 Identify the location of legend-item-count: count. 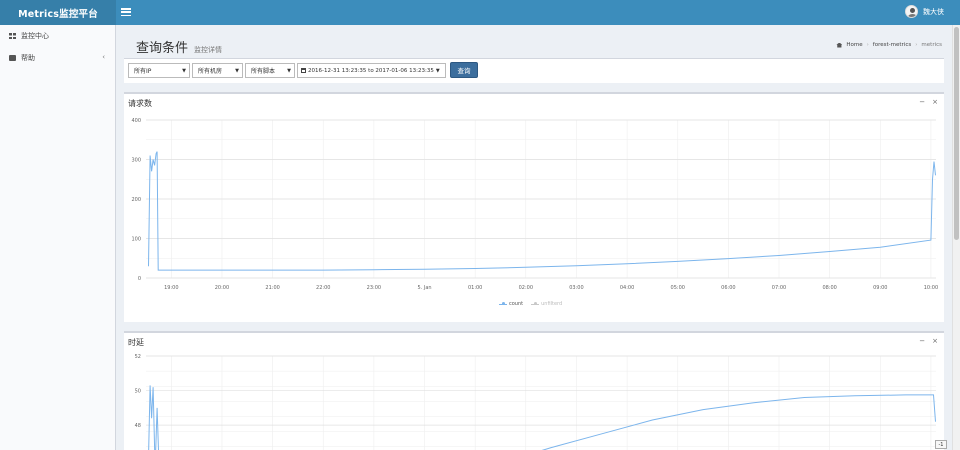
(511, 304).